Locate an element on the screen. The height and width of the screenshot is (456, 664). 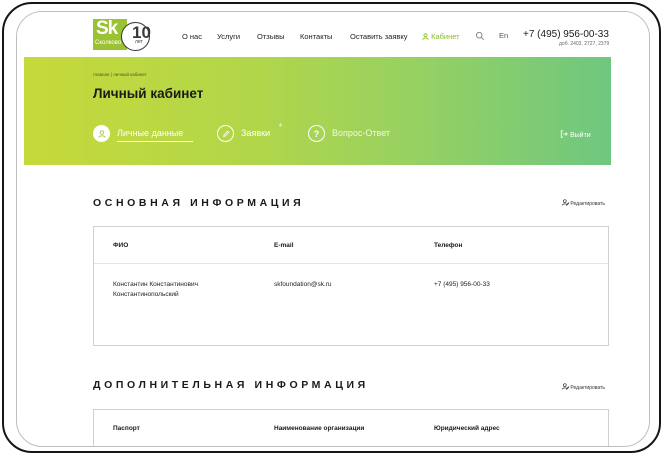
email-value: skfoundation@sk.ru is located at coordinates (303, 284).